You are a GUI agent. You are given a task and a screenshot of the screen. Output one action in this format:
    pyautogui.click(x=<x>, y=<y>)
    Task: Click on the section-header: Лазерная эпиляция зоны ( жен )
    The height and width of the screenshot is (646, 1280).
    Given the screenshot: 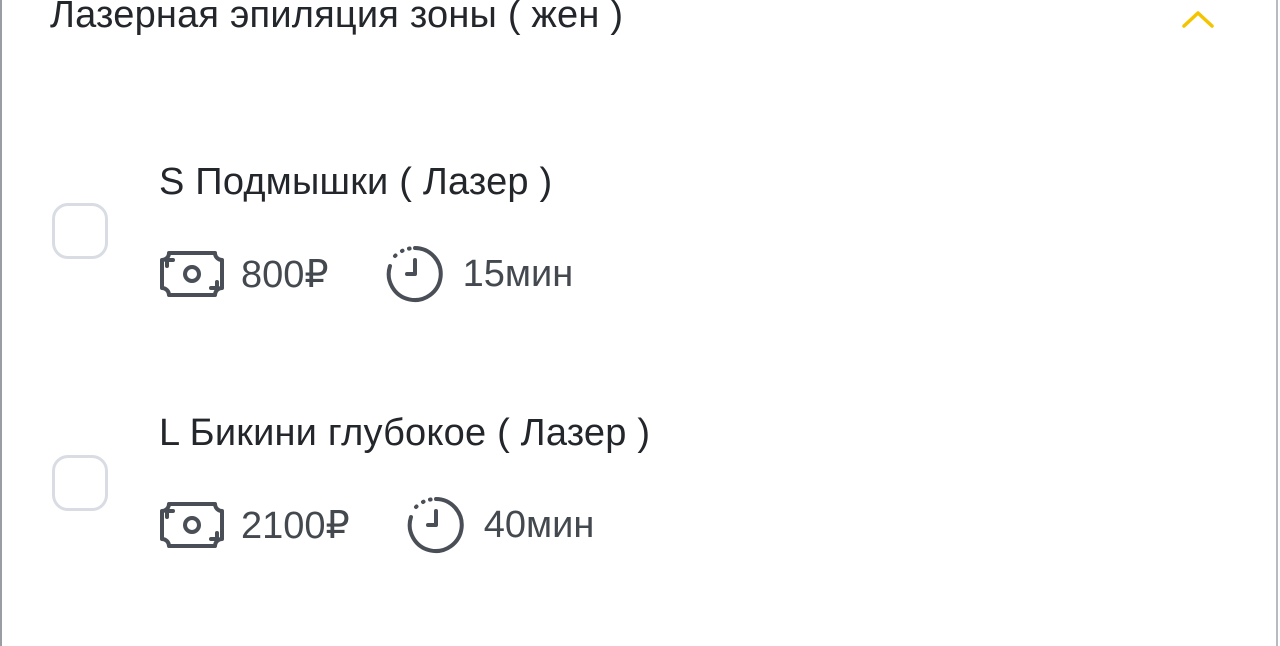 What is the action you would take?
    pyautogui.click(x=640, y=22)
    